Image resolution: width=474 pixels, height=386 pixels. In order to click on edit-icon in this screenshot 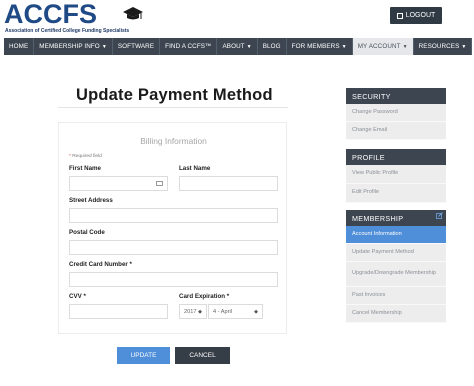, I will do `click(439, 215)`.